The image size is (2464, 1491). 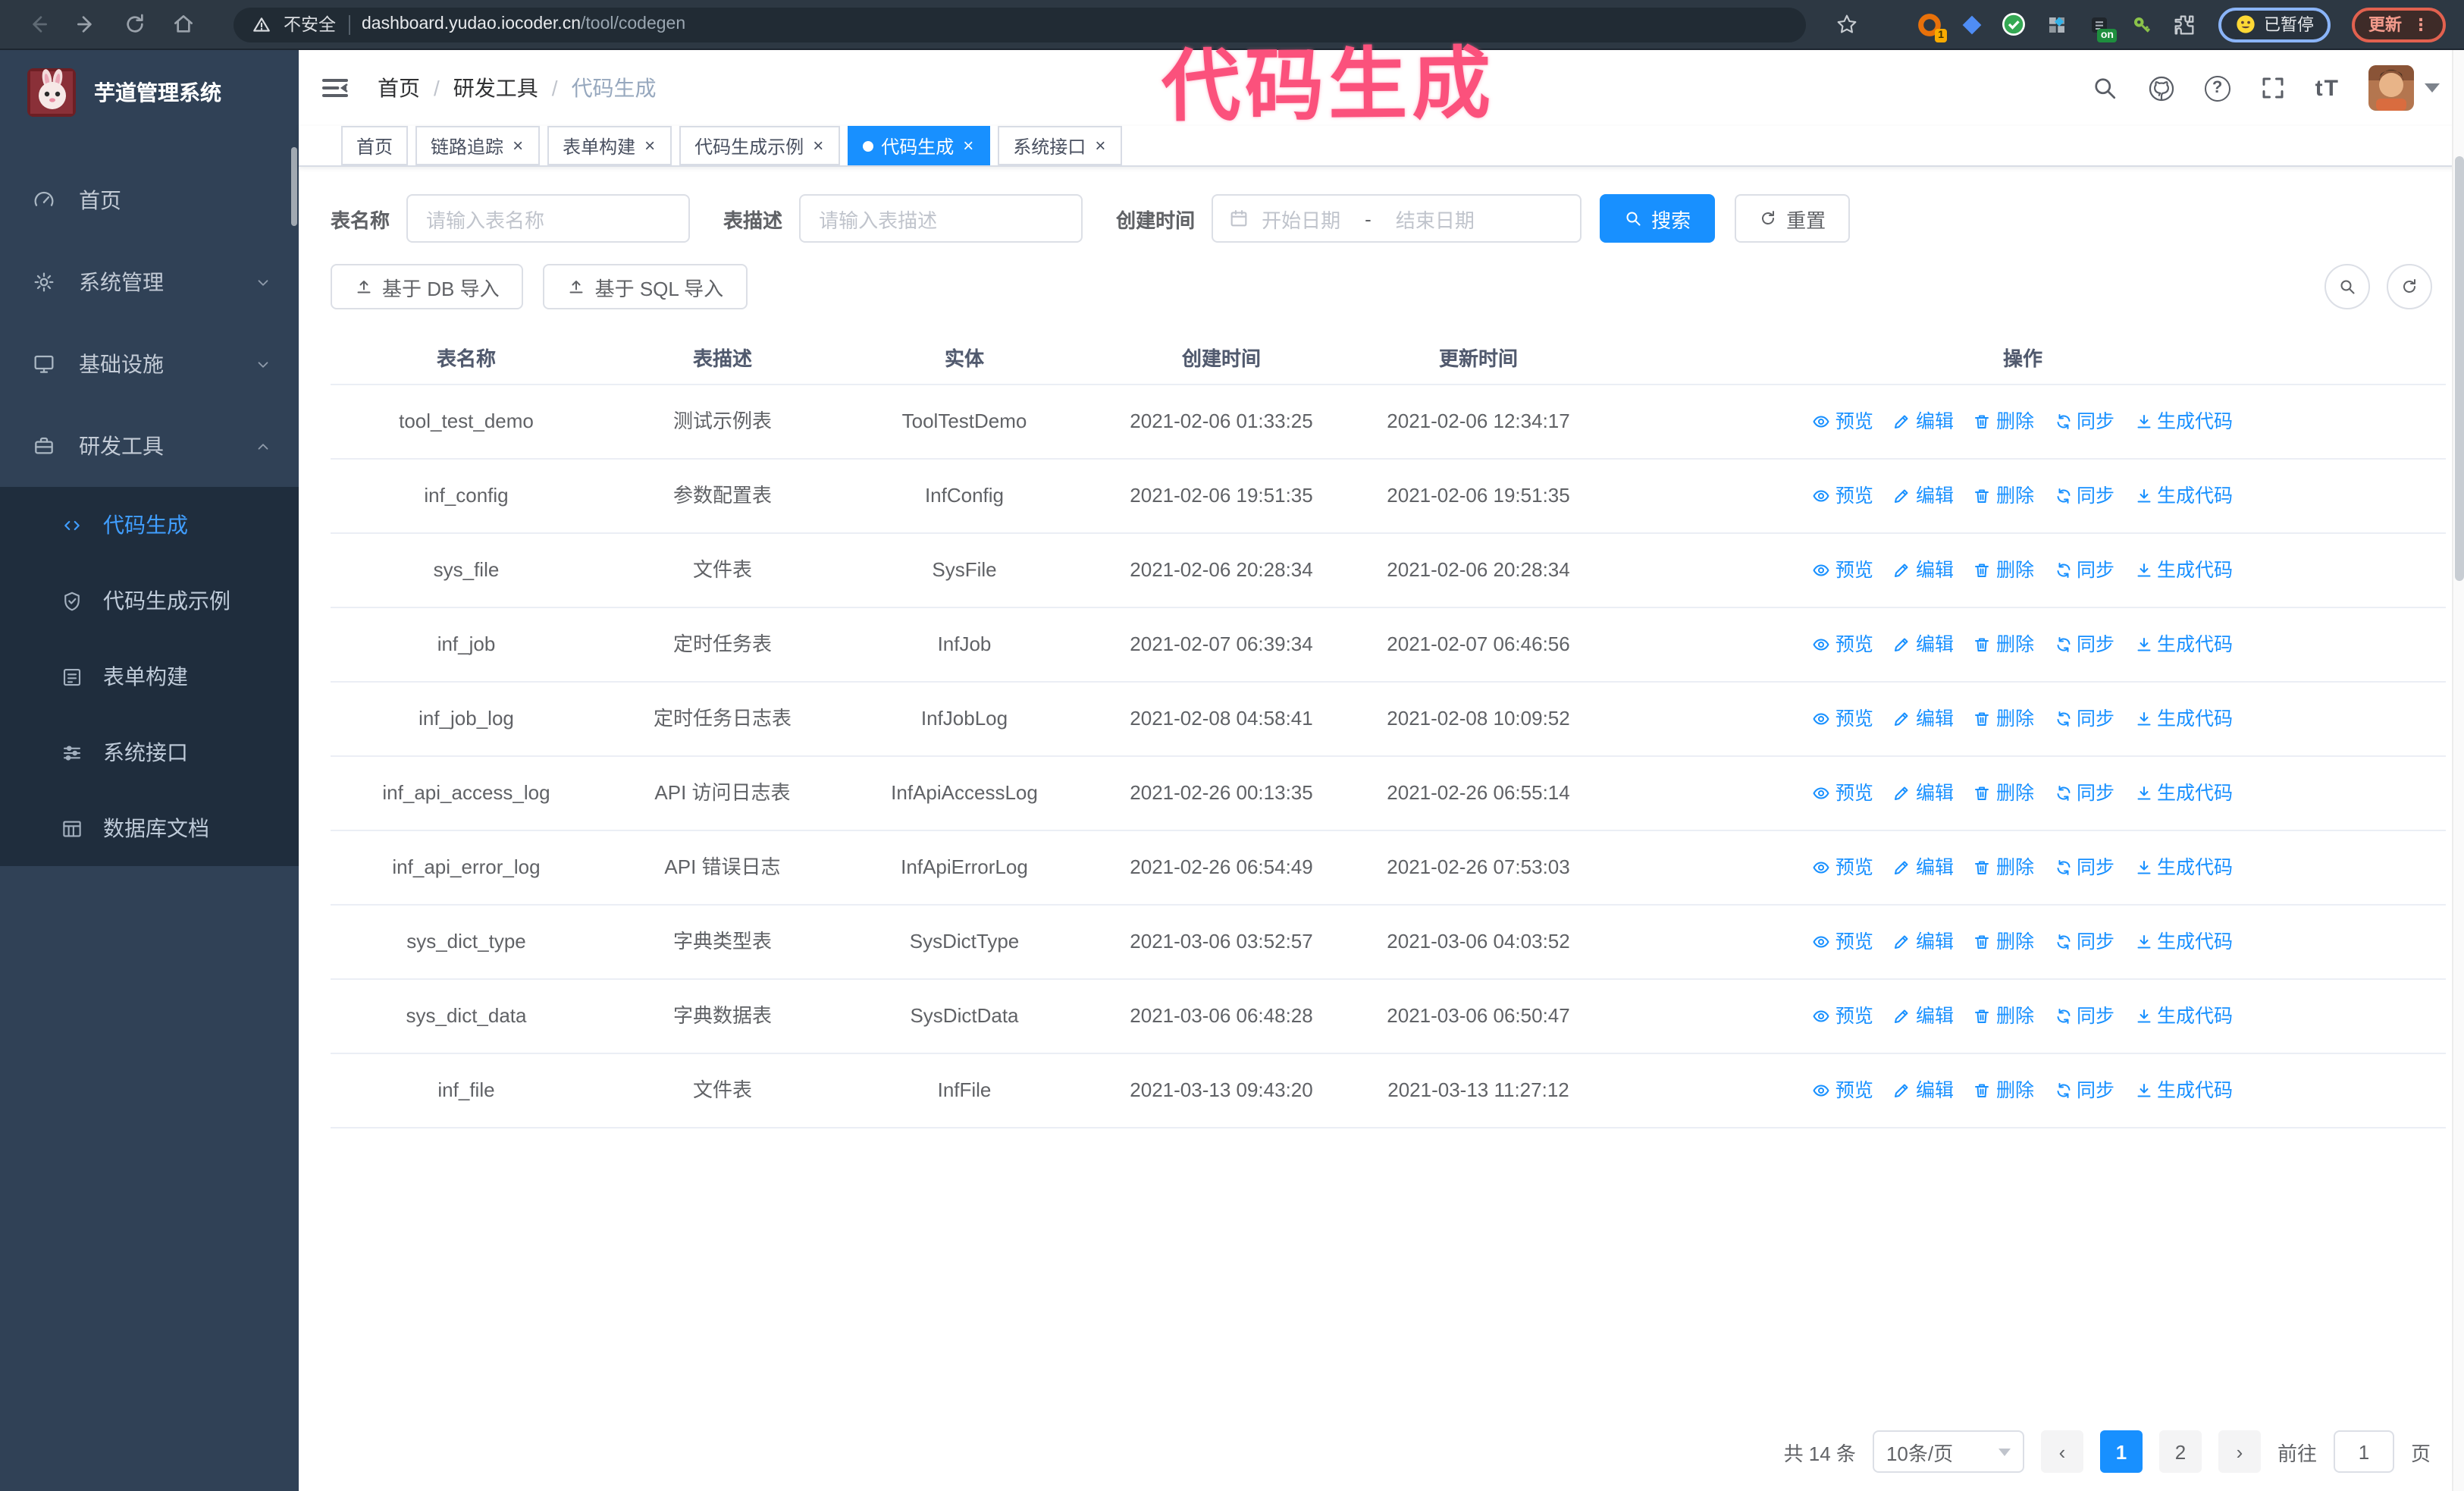 What do you see at coordinates (2364, 1451) in the screenshot?
I see `goto-page-input: 1` at bounding box center [2364, 1451].